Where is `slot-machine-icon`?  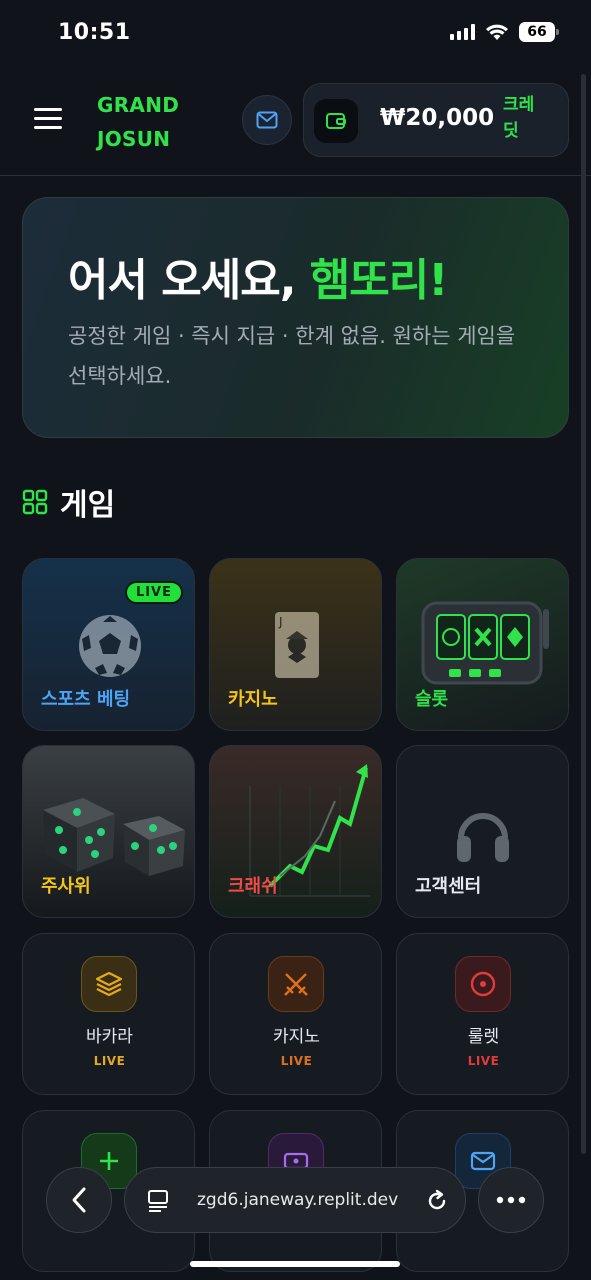 slot-machine-icon is located at coordinates (485, 643).